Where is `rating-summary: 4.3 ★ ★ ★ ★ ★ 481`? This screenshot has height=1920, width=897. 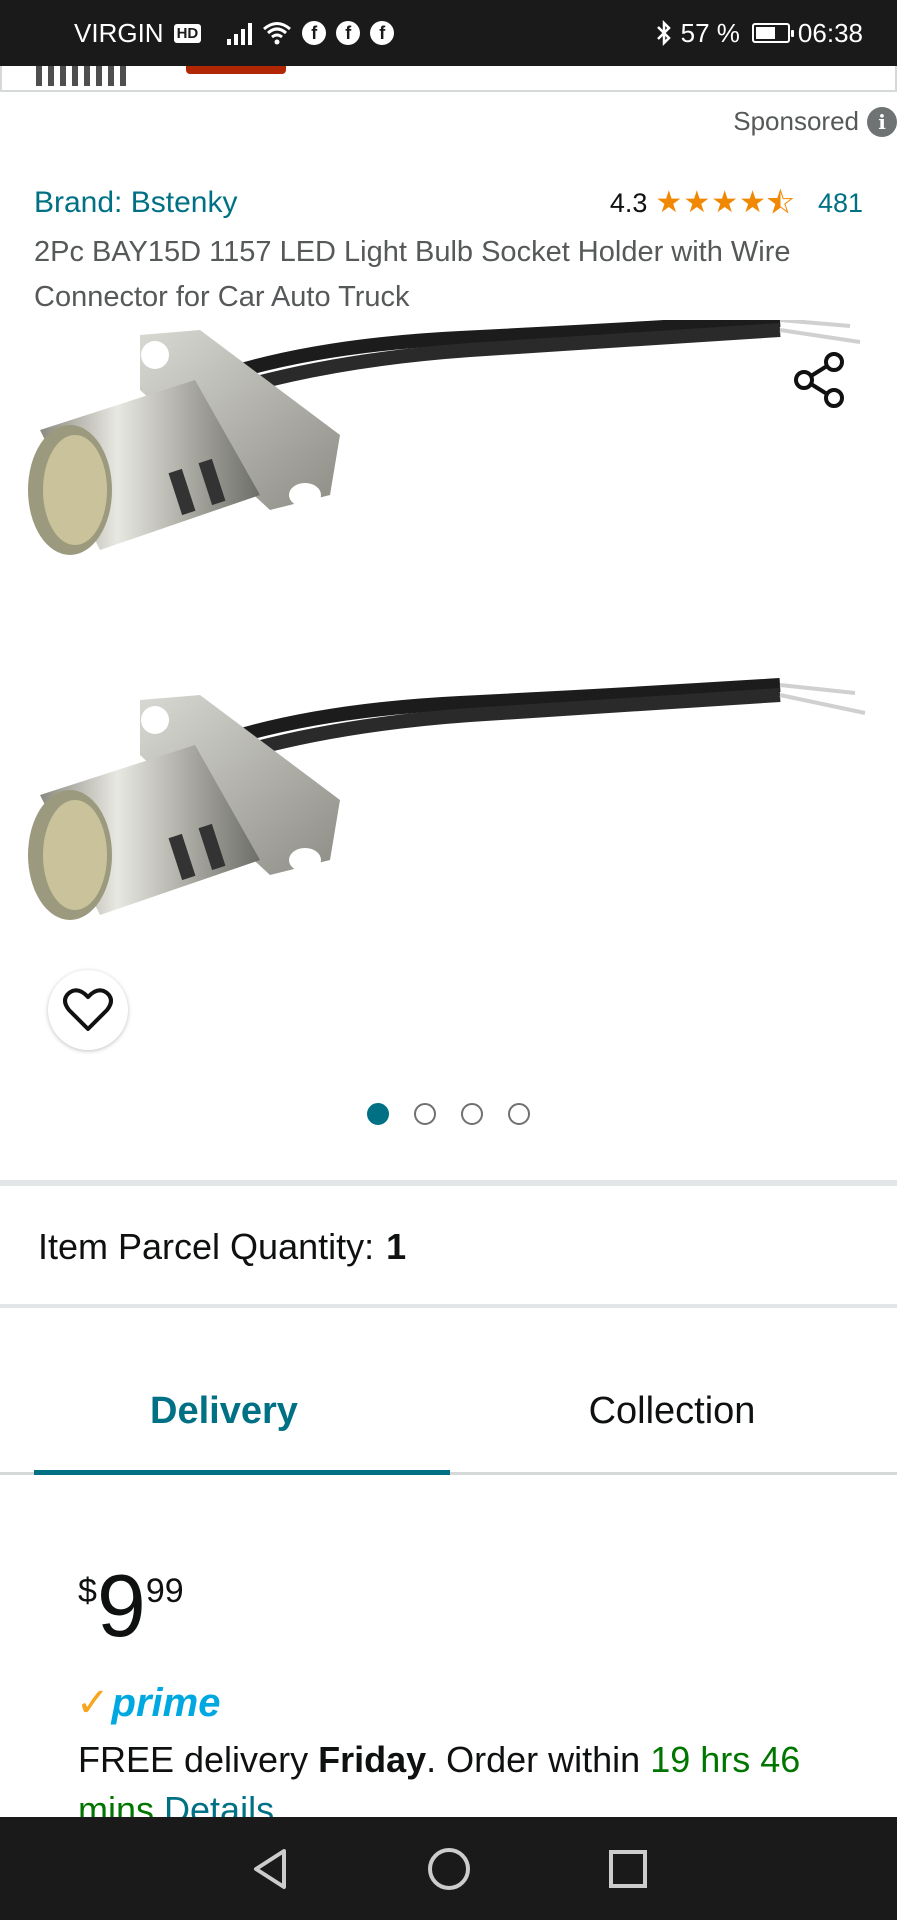
rating-summary: 4.3 ★ ★ ★ ★ ★ 481 is located at coordinates (736, 202).